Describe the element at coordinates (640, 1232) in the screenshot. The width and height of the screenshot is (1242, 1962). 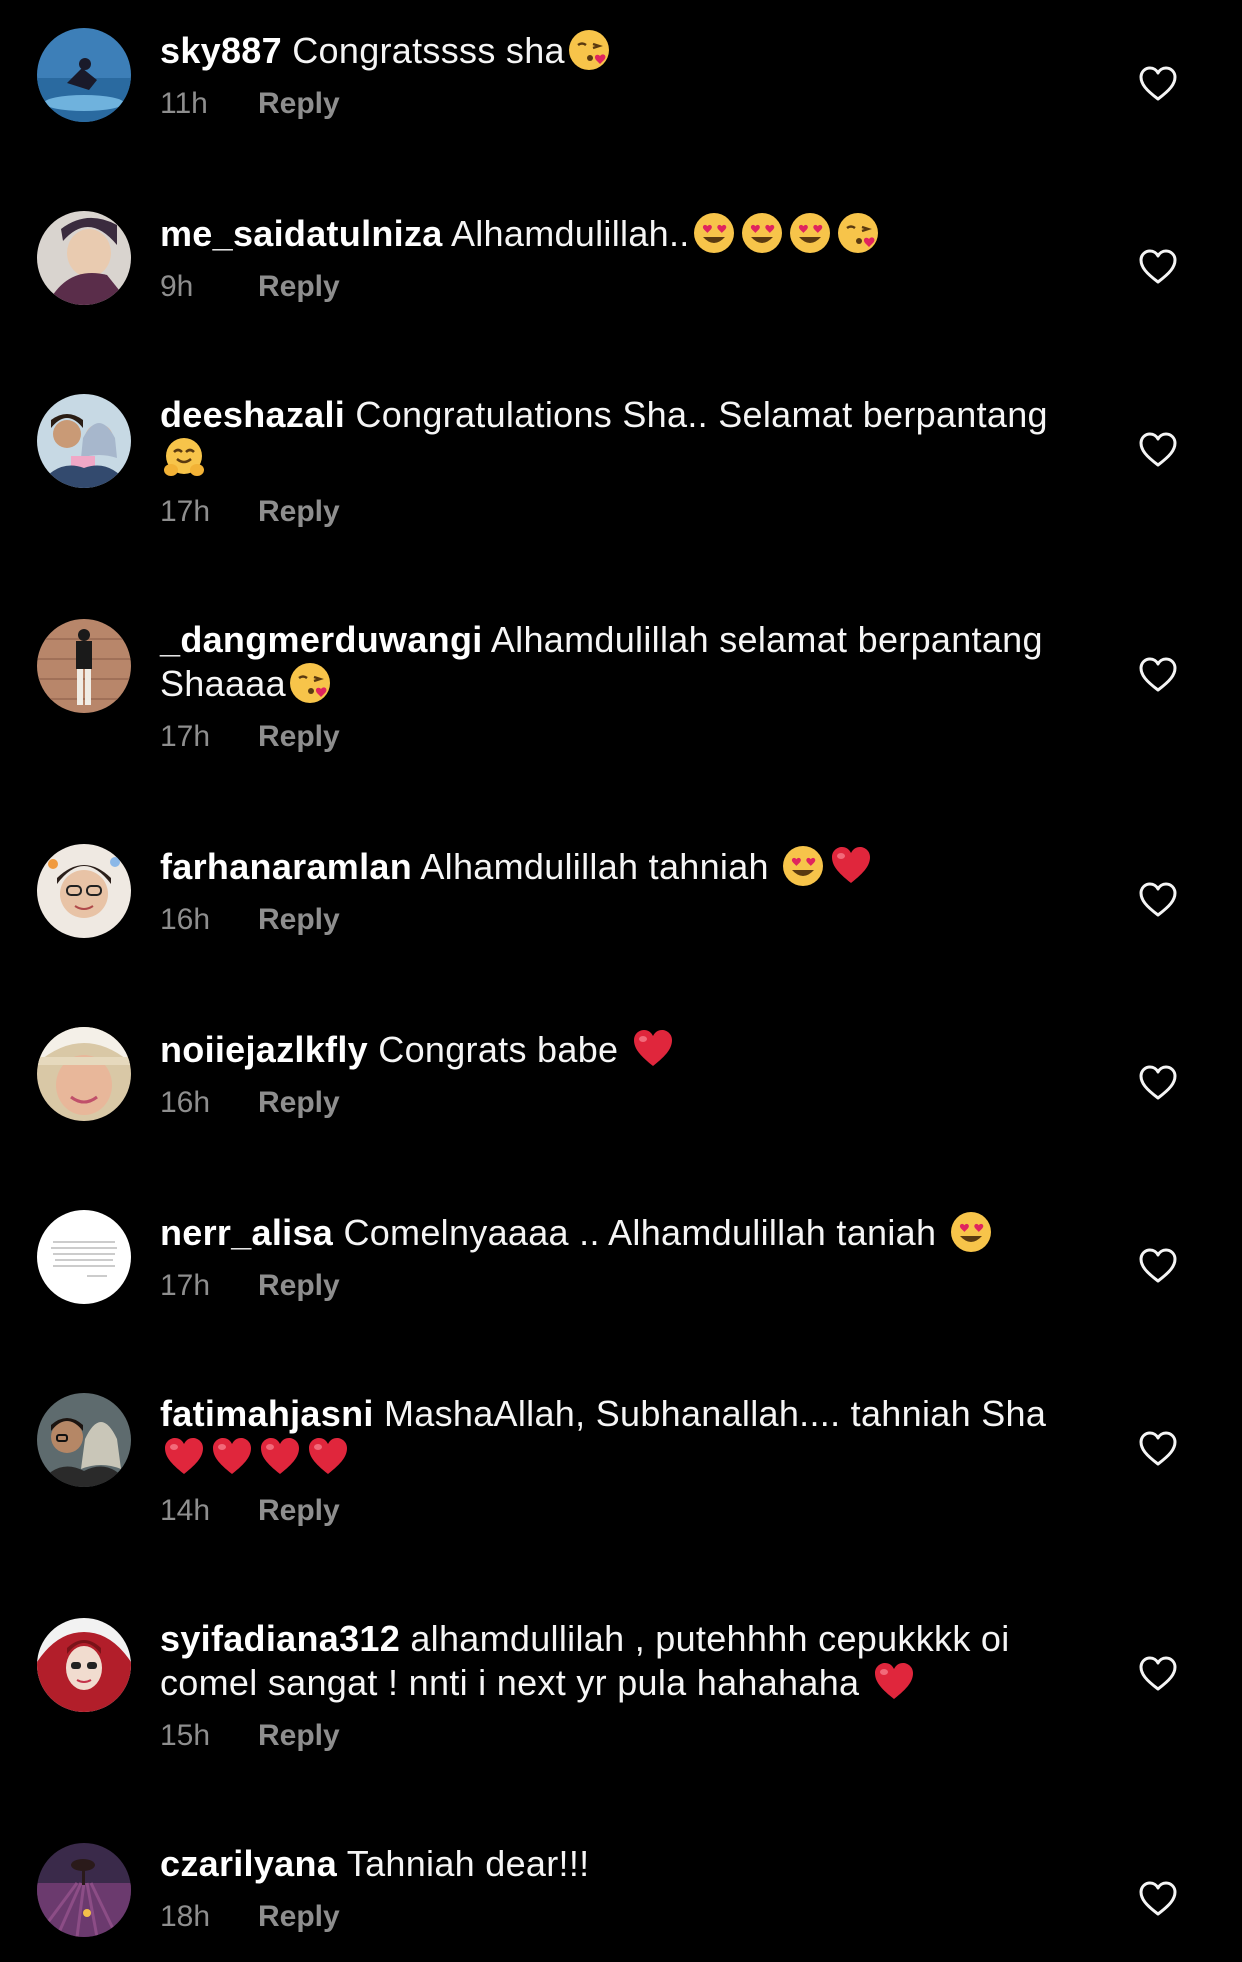
I see `comment-text: Comelnyaaaa .. Alhamdulillah taniah` at that location.